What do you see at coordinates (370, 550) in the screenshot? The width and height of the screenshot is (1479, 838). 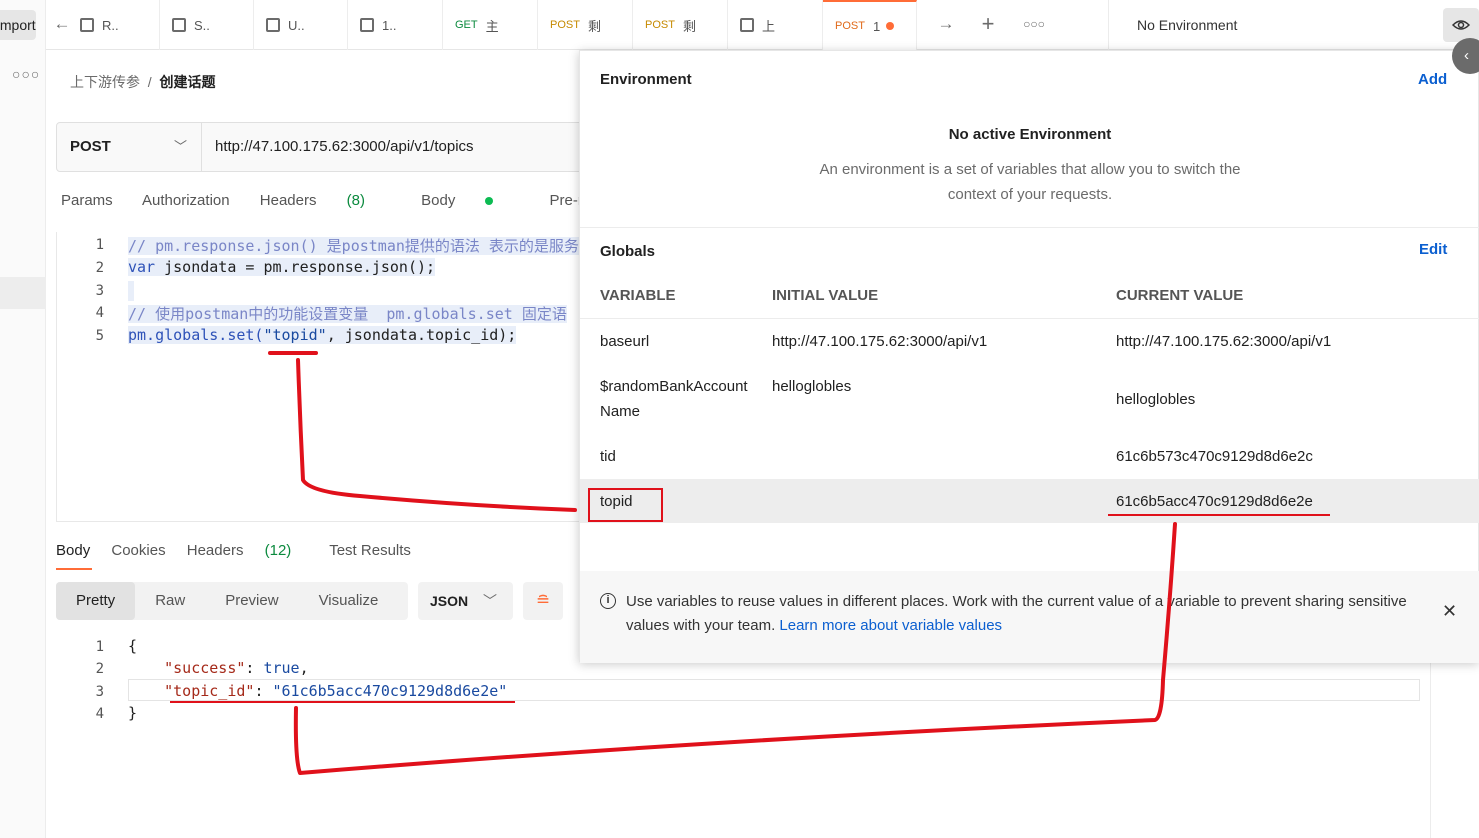 I see `tab-test-results: Test Results` at bounding box center [370, 550].